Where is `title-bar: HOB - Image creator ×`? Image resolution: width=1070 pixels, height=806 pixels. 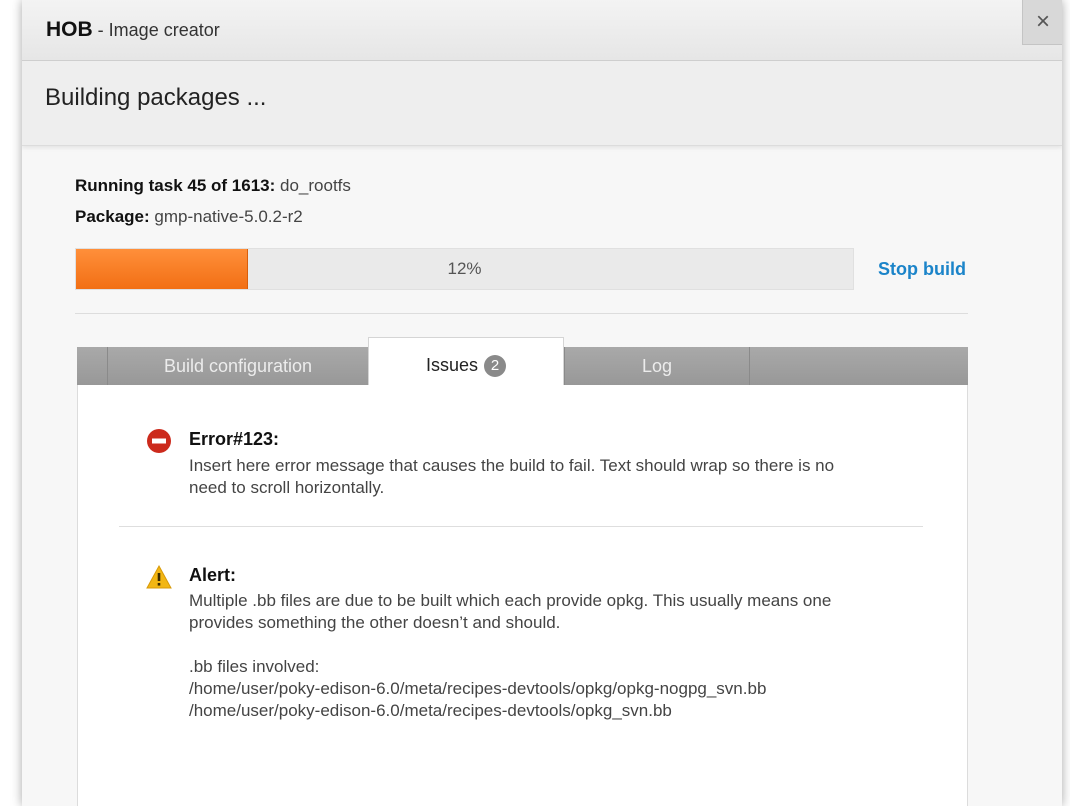
title-bar: HOB - Image creator × is located at coordinates (542, 30).